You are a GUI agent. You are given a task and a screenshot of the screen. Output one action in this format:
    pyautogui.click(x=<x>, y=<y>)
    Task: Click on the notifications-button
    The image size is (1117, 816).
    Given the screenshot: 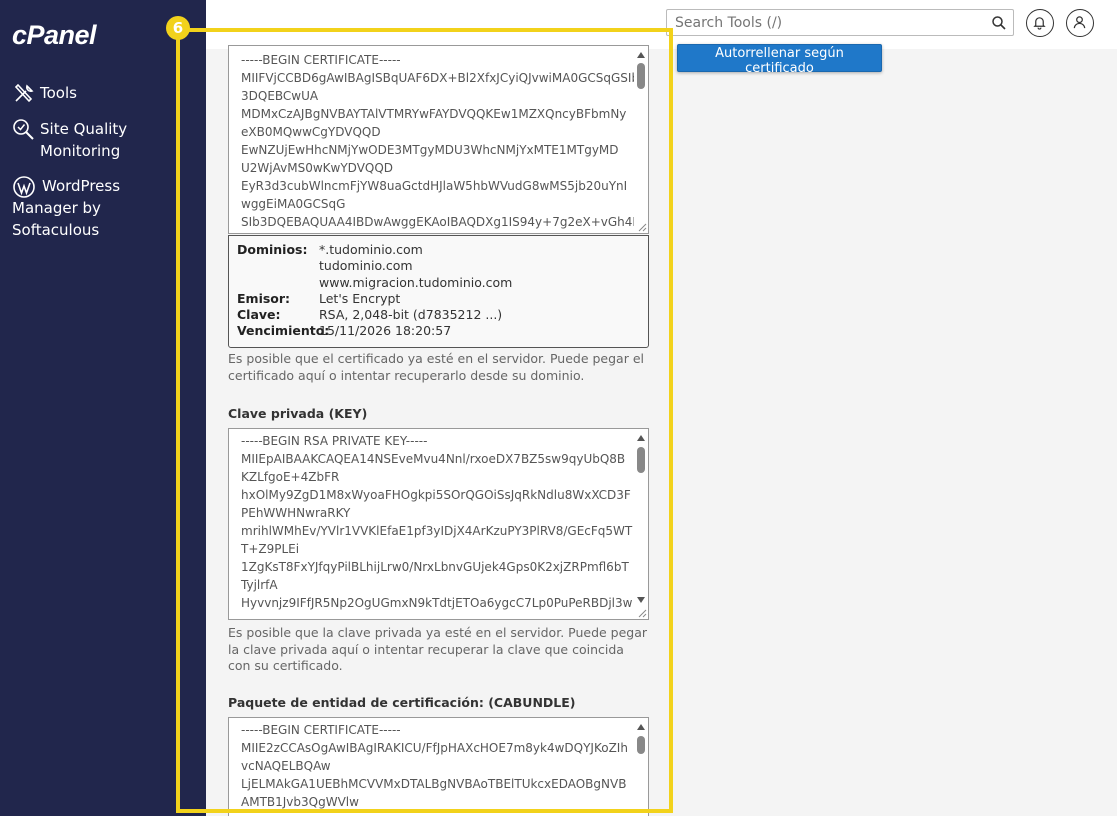 What is the action you would take?
    pyautogui.click(x=1040, y=23)
    